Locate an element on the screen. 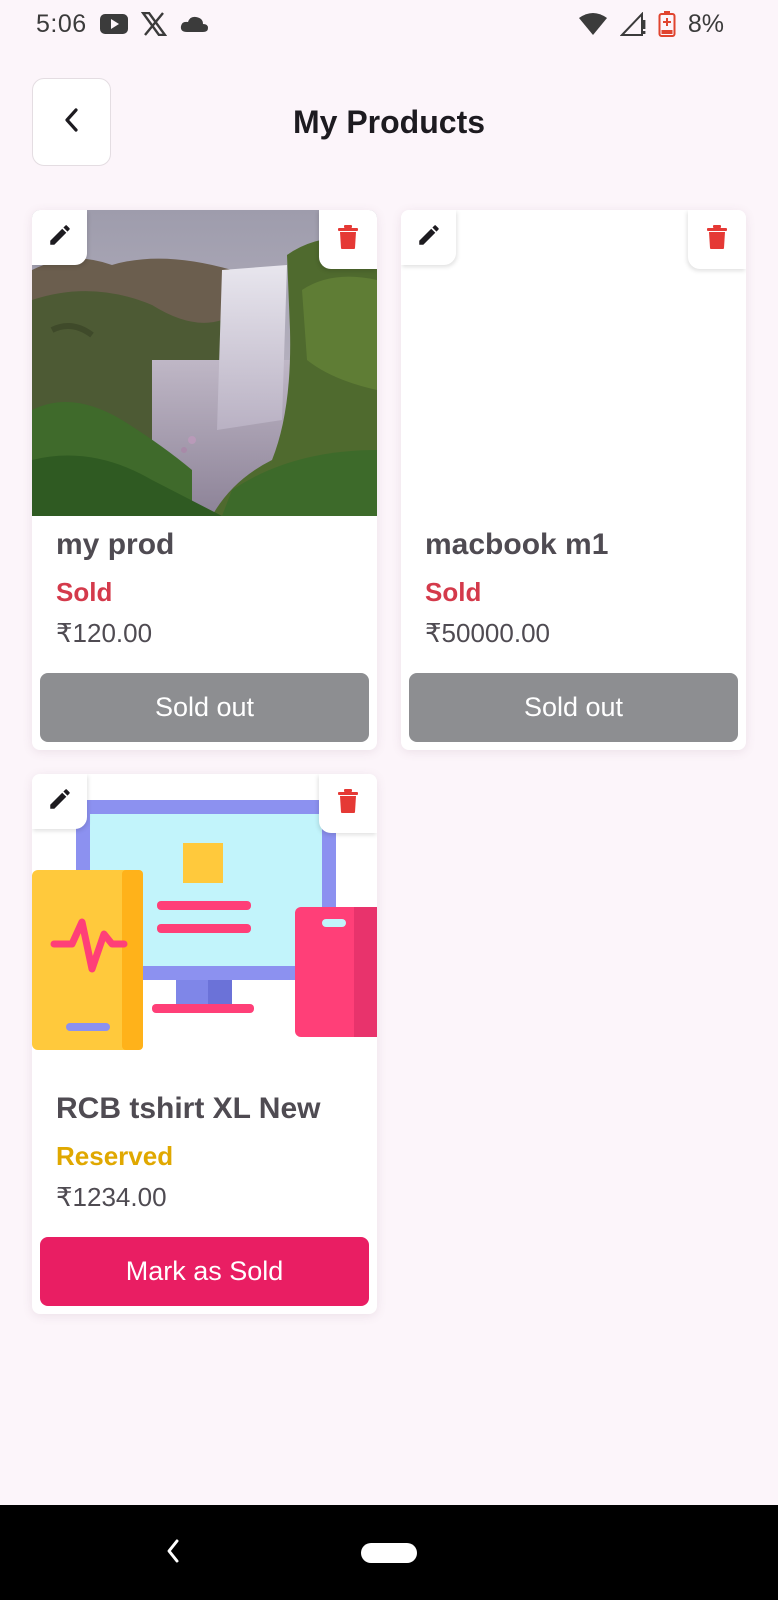  page-title: My Products is located at coordinates (389, 121).